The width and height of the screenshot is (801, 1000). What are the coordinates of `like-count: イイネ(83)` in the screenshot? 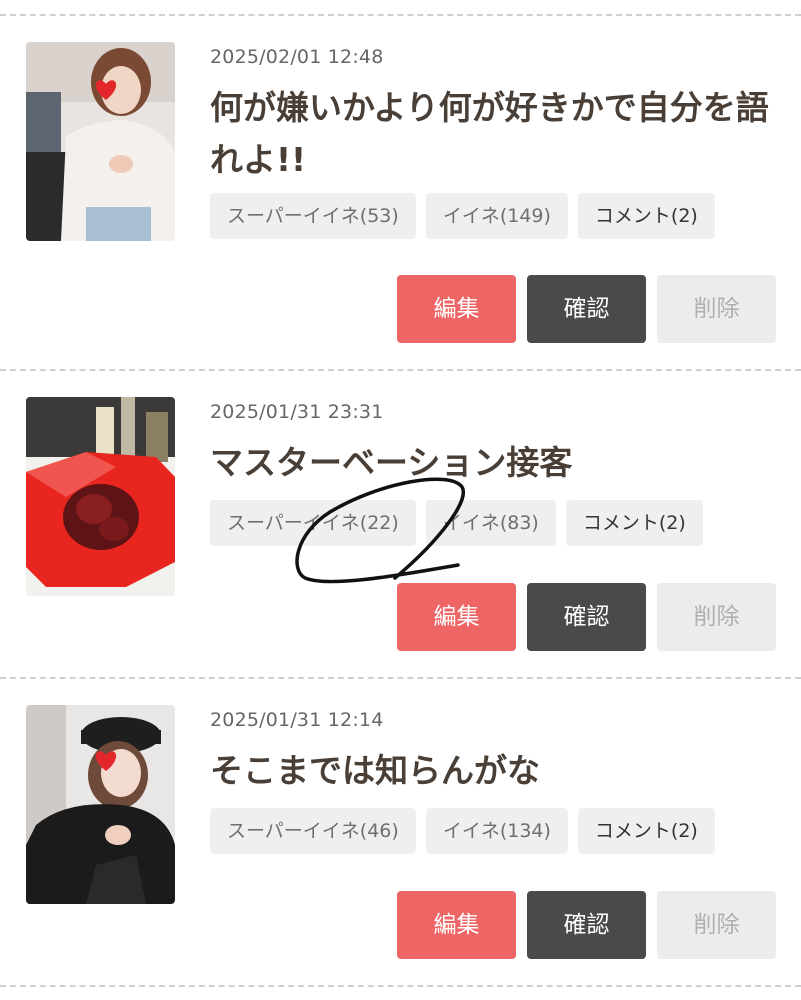 It's located at (490, 523).